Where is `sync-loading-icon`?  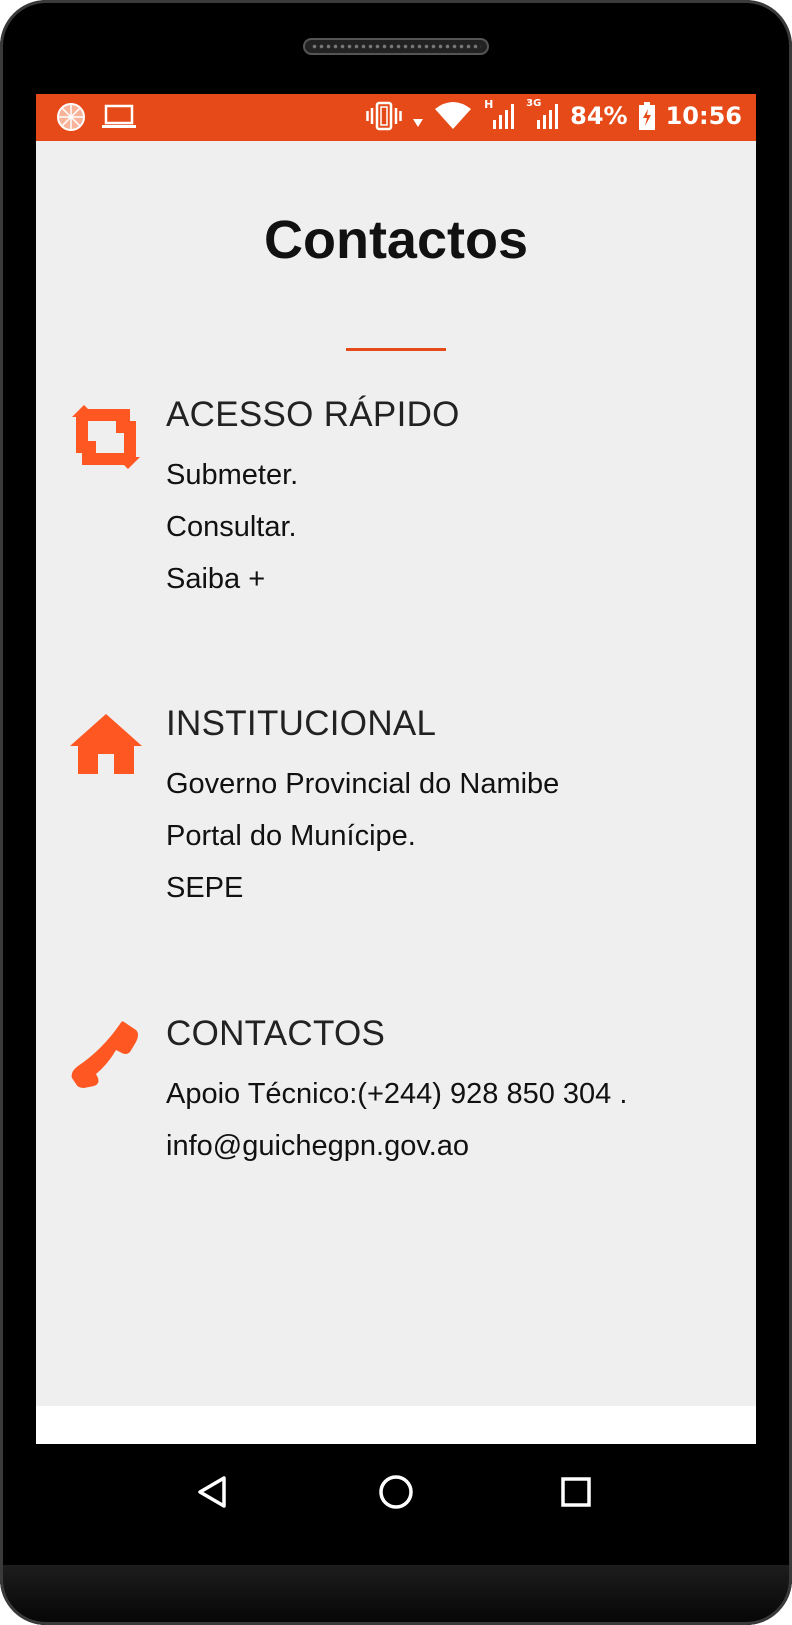 sync-loading-icon is located at coordinates (71, 117).